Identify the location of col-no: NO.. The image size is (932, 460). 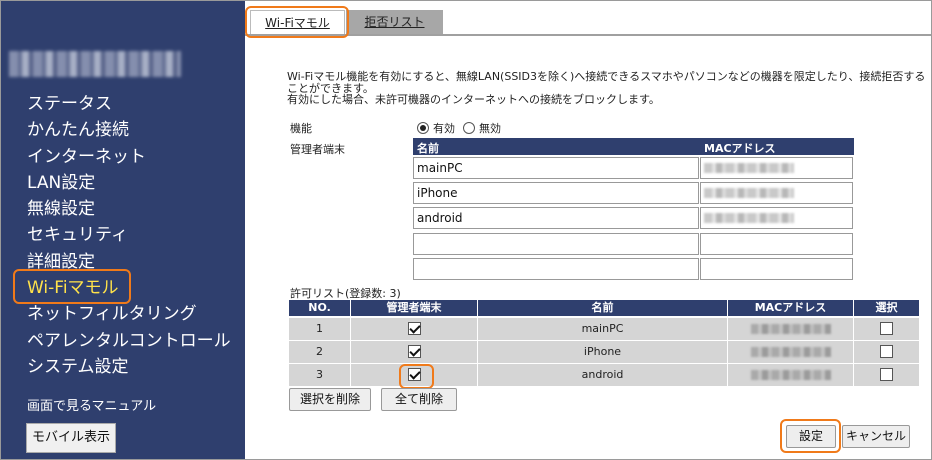
(319, 308).